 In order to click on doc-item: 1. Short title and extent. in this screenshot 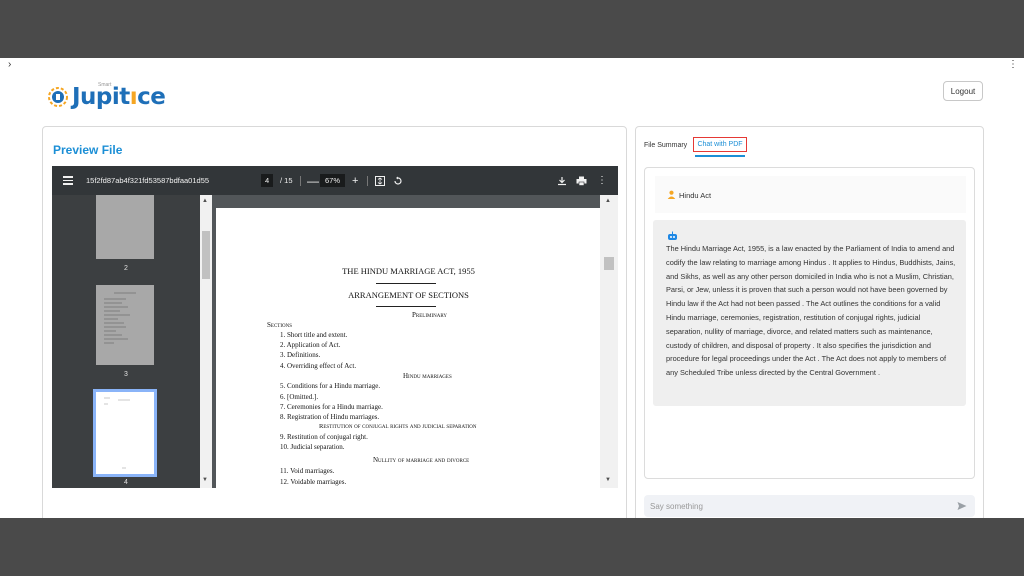, I will do `click(314, 335)`.